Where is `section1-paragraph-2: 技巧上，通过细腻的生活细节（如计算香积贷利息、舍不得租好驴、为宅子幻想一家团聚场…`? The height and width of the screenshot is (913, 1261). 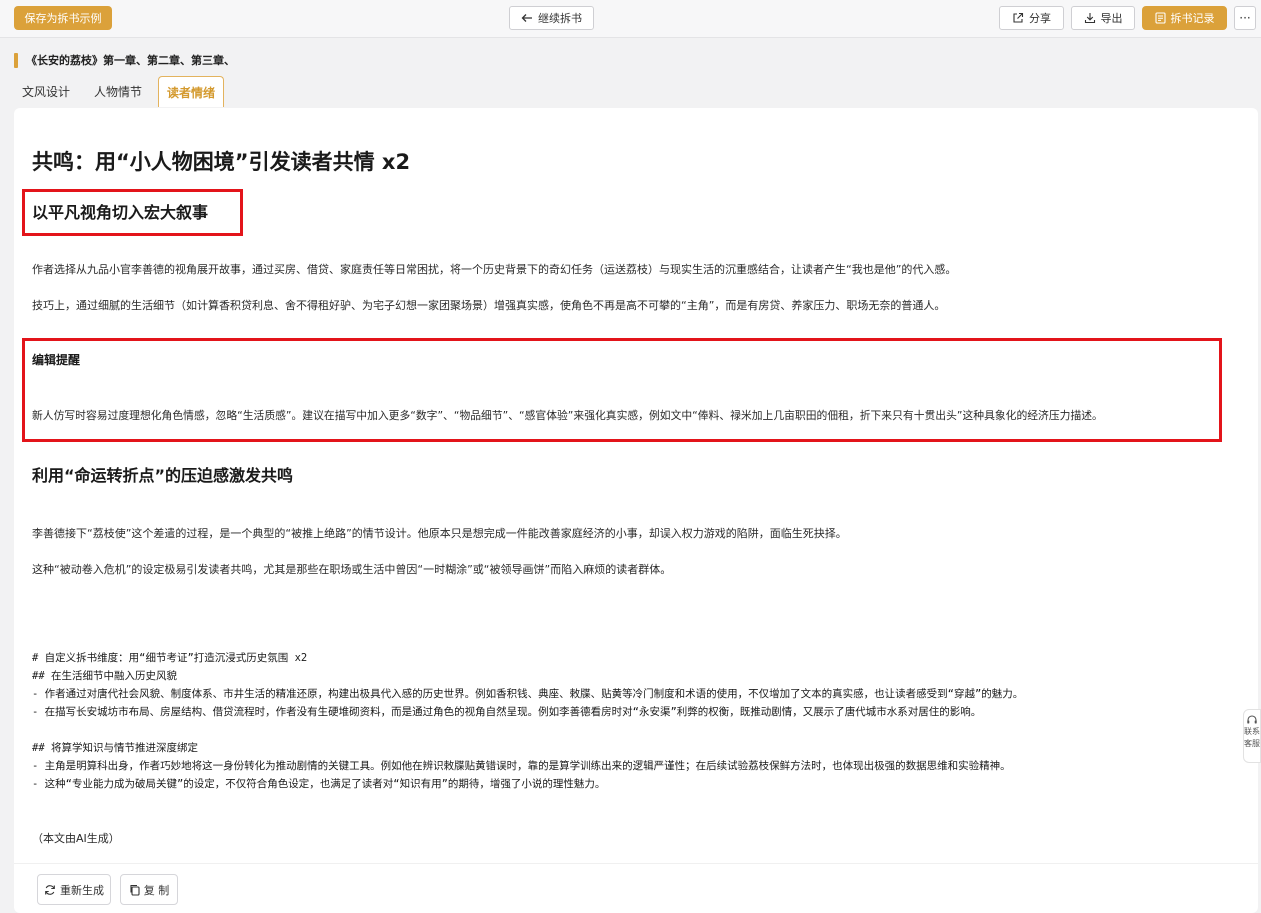
section1-paragraph-2: 技巧上，通过细腻的生活细节（如计算香积贷利息、舍不得租好驴、为宅子幻想一家团聚场… is located at coordinates (489, 305).